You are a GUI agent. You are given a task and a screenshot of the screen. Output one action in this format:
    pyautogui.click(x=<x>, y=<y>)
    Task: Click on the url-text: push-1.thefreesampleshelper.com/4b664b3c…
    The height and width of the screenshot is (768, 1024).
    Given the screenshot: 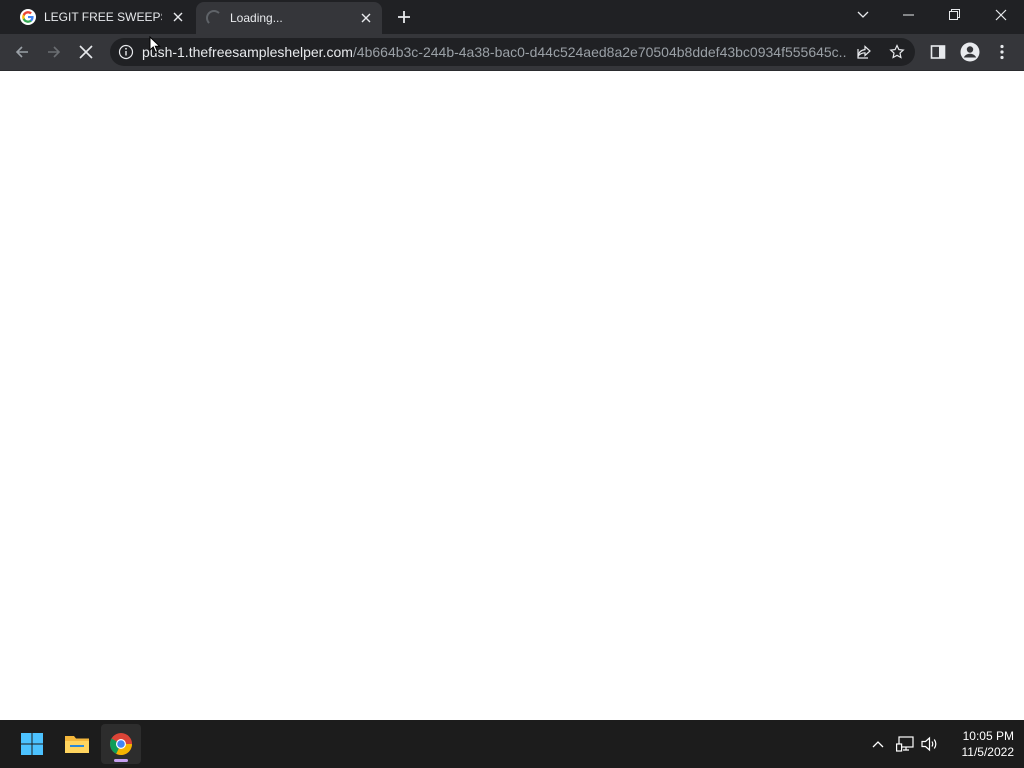 What is the action you would take?
    pyautogui.click(x=494, y=52)
    